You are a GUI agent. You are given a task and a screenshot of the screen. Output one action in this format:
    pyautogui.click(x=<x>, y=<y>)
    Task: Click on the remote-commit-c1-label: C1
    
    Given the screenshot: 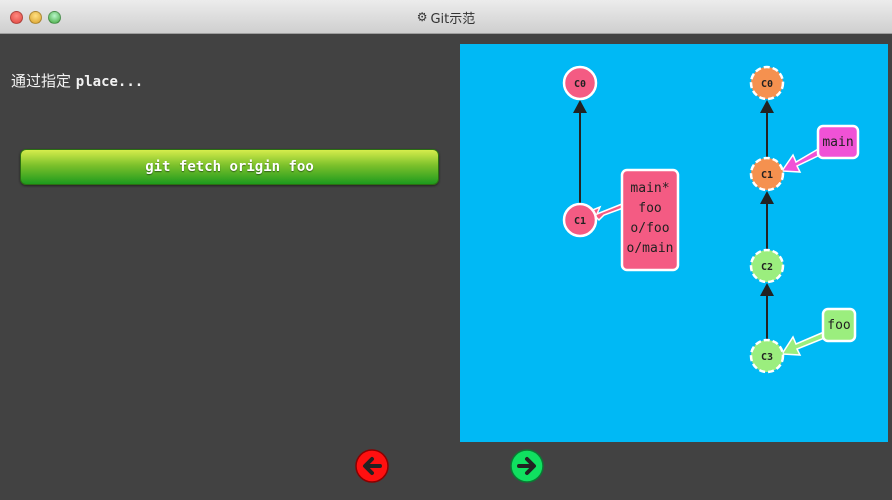 What is the action you would take?
    pyautogui.click(x=767, y=175)
    